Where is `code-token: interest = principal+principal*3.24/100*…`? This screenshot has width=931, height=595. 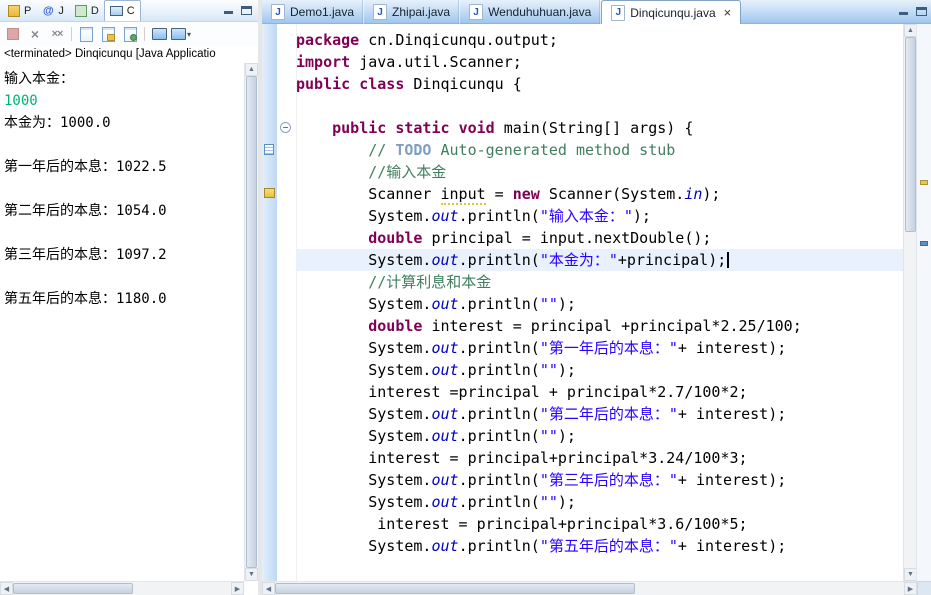 code-token: interest = principal+principal*3.24/100*… is located at coordinates (522, 458).